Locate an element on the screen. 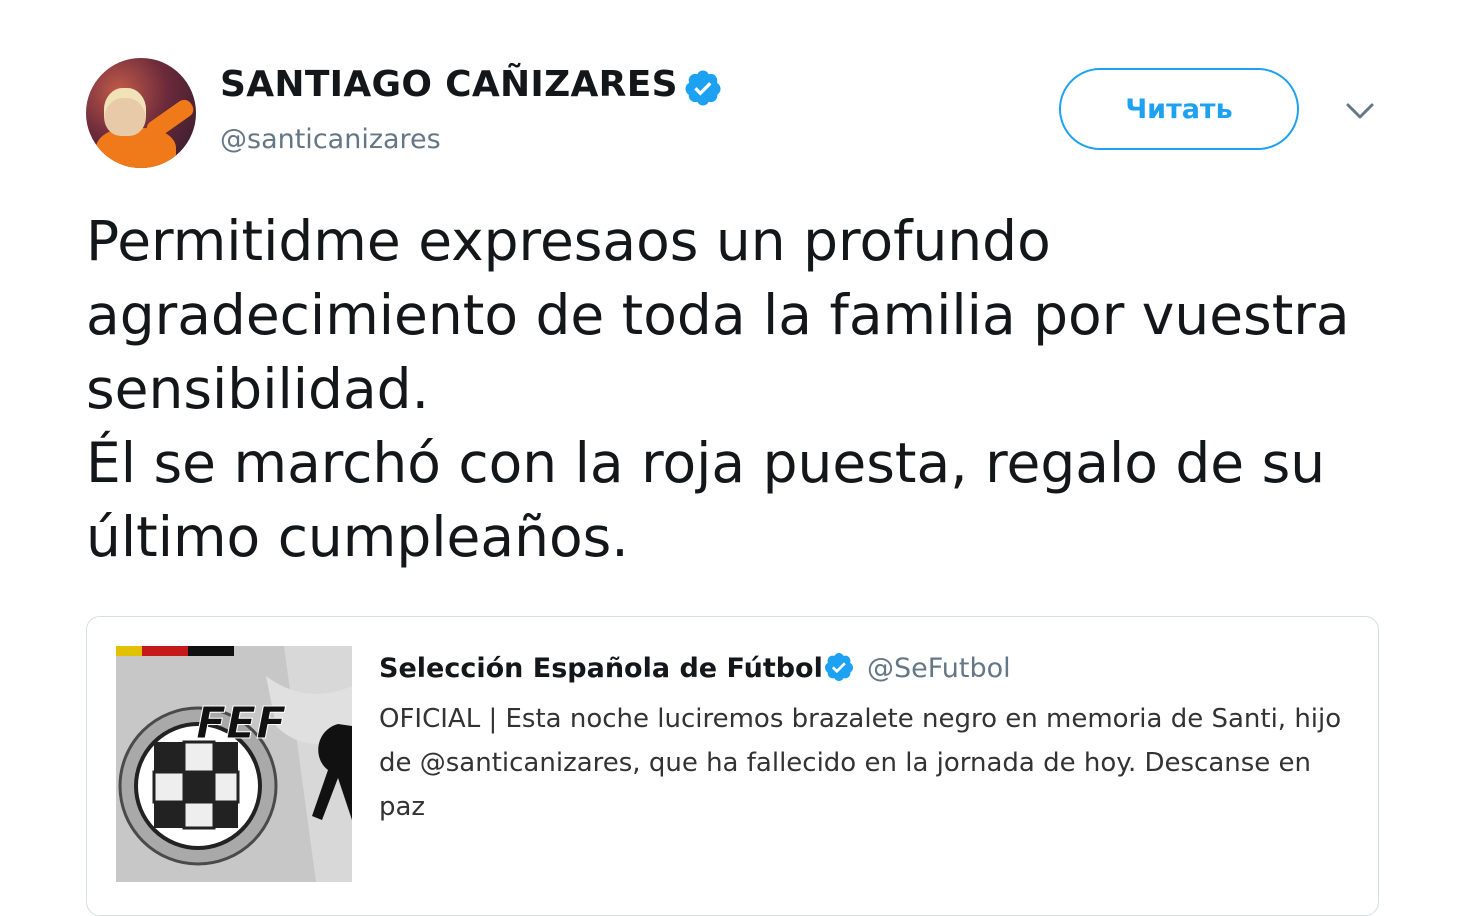 This screenshot has width=1460, height=916. fef-logo-icon: FEF is located at coordinates (234, 764).